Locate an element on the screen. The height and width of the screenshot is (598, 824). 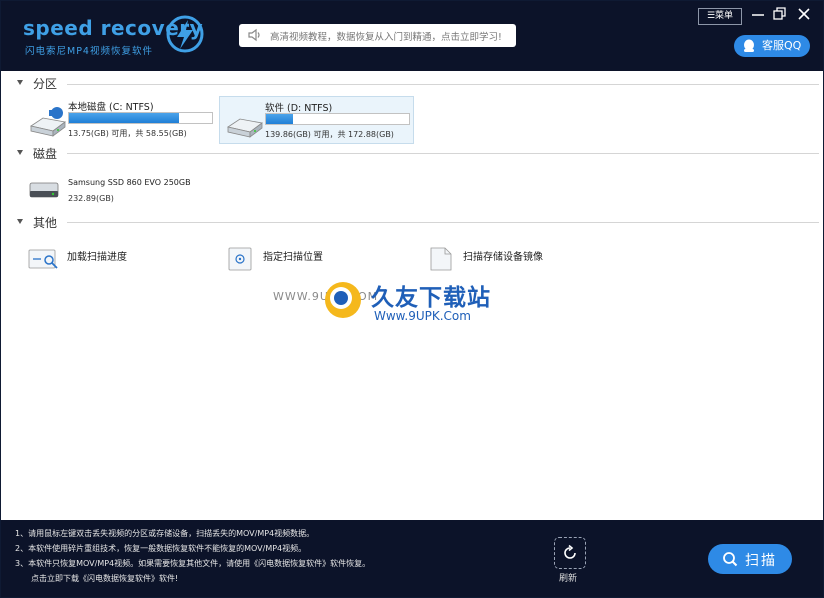
tip-line: 2、本软件使用碎片重组技术，恢复一般数据恢复软件不能恢复的MOV/MP4视频。 is located at coordinates (161, 548).